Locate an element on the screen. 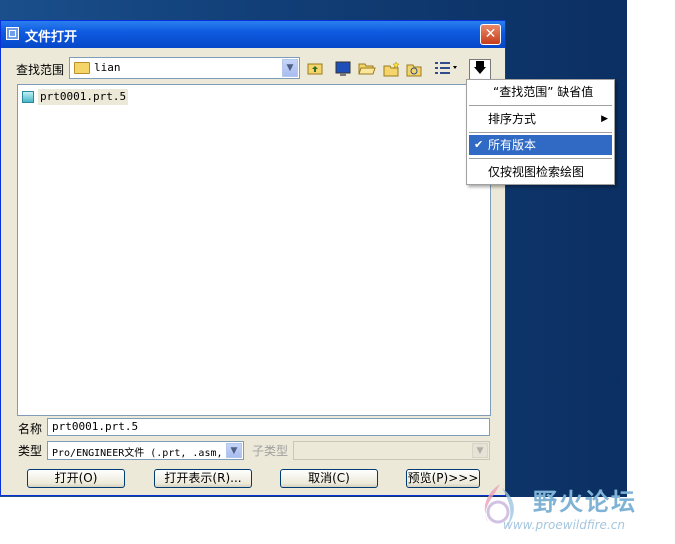 Image resolution: width=675 pixels, height=544 pixels. menu-item-sort: 排序方式 ▶ is located at coordinates (540, 119).